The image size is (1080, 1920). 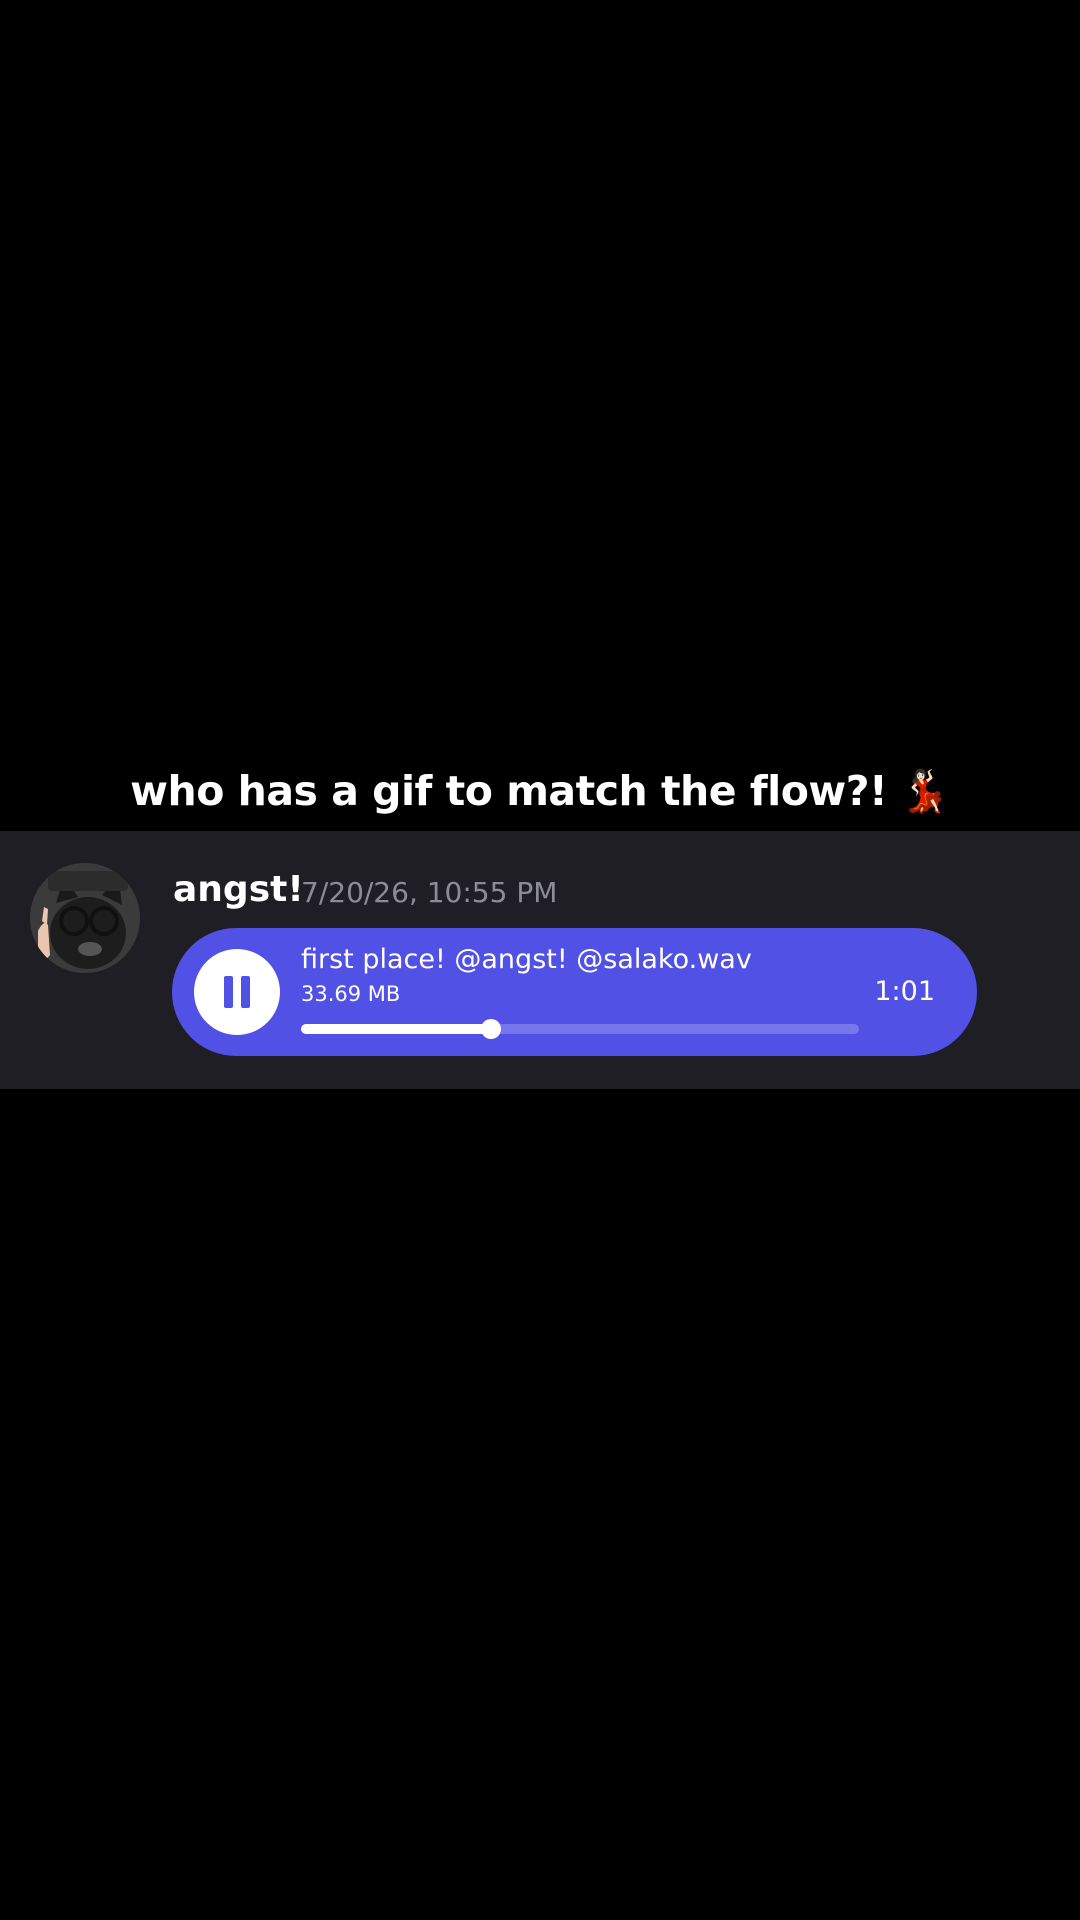 I want to click on cat-avatar-icon, so click(x=85, y=918).